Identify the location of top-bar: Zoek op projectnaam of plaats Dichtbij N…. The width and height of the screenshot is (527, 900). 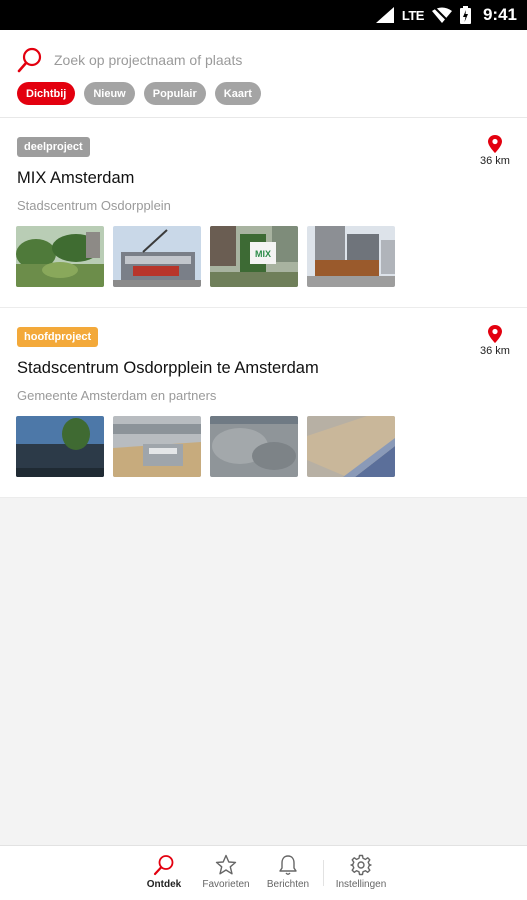
(263, 74).